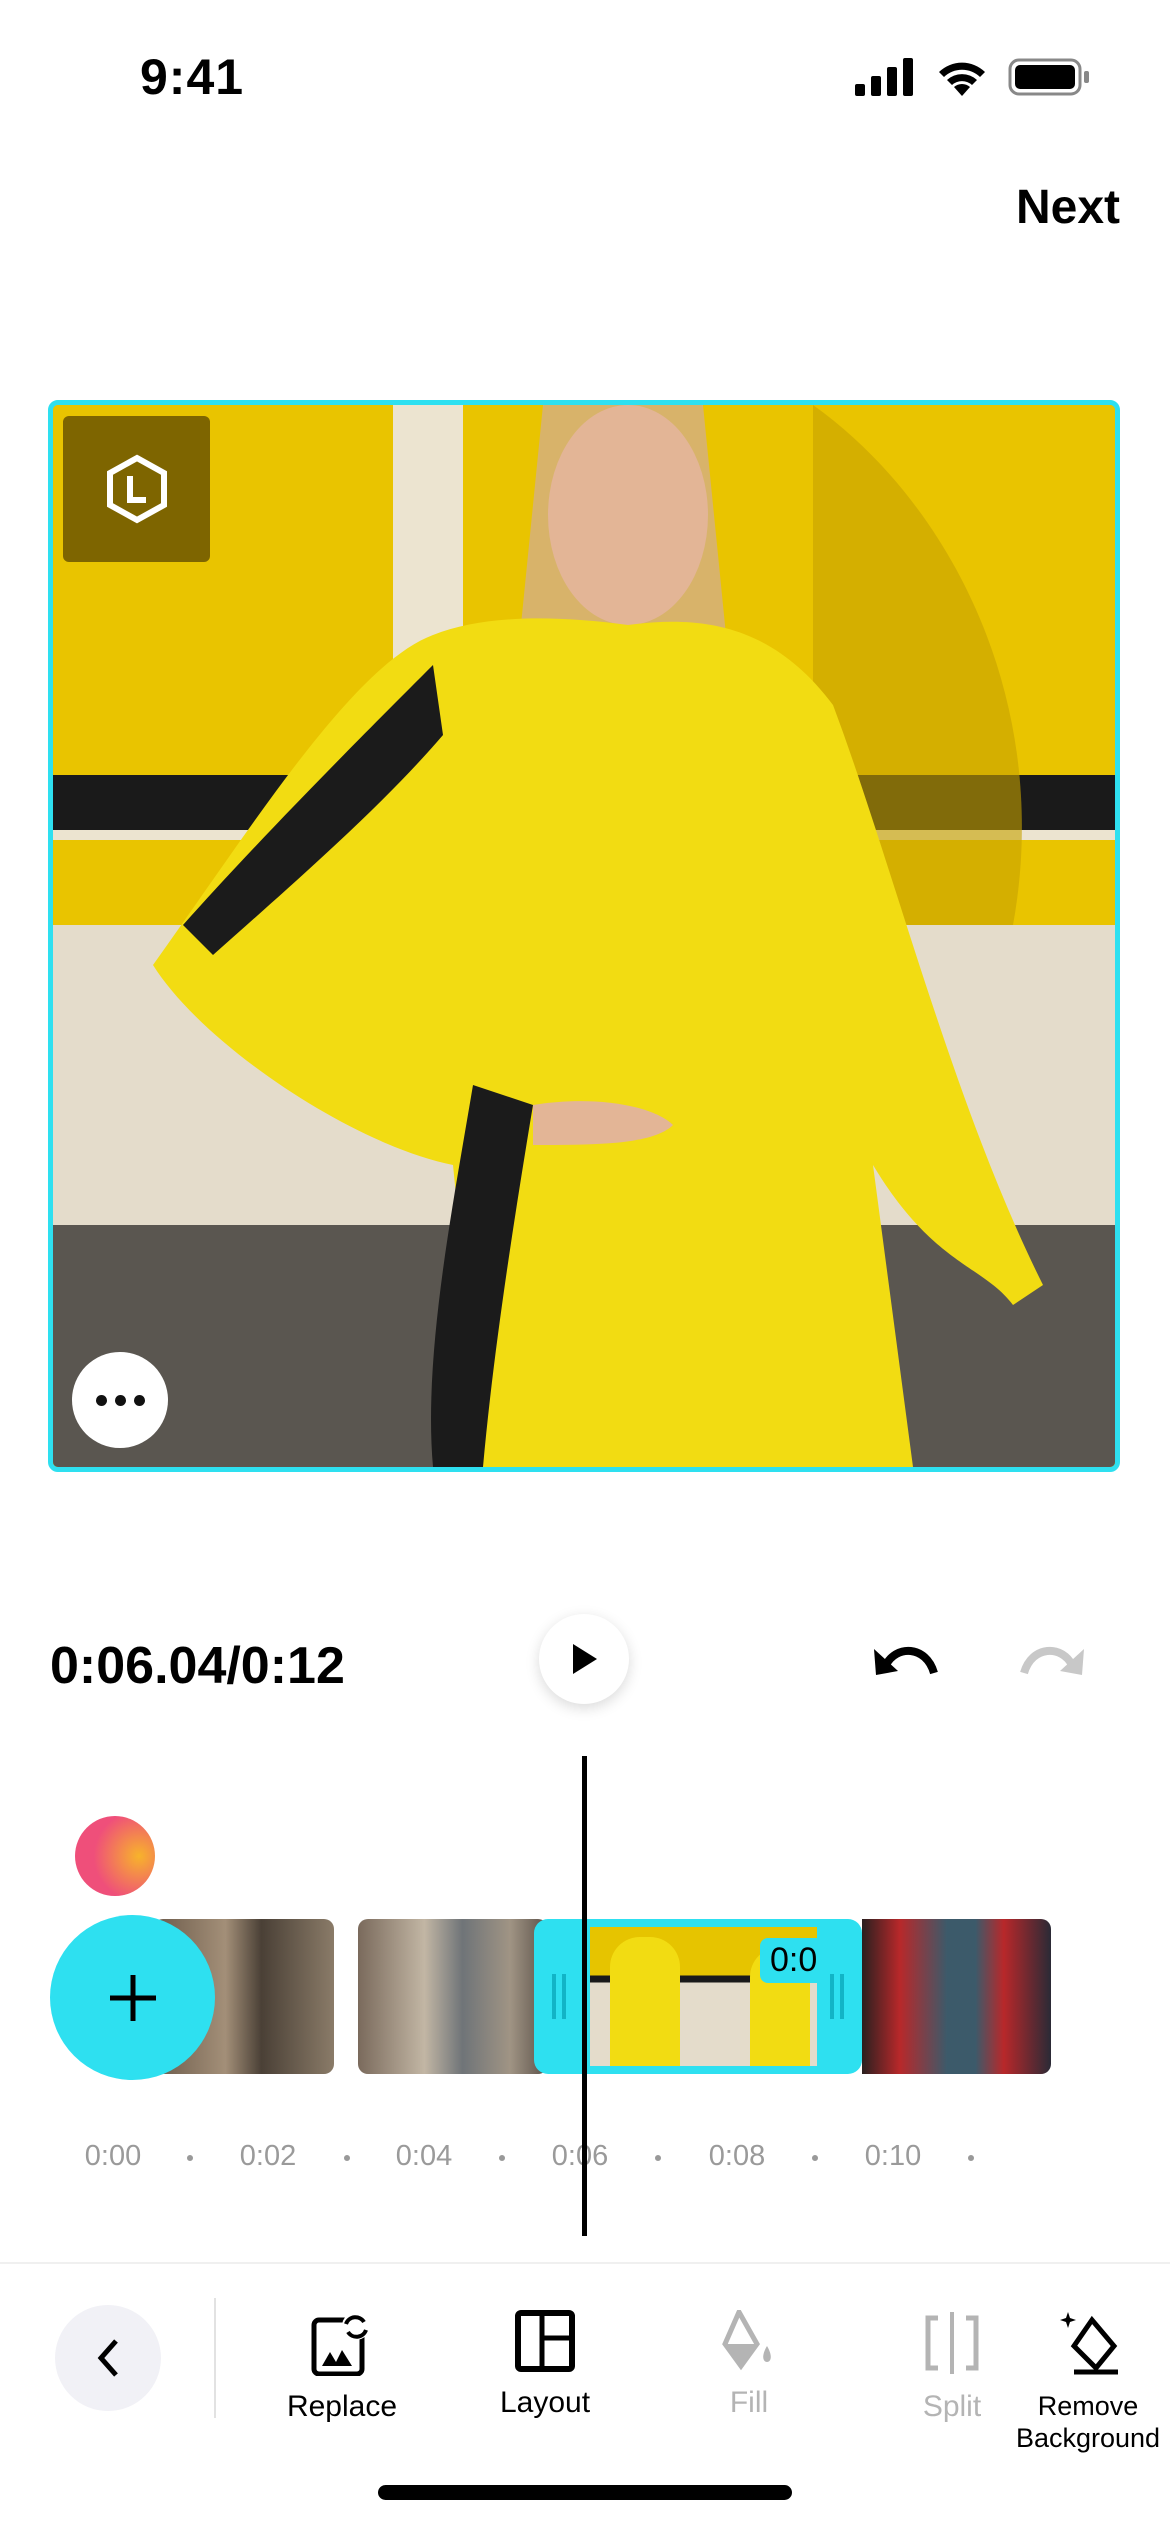  What do you see at coordinates (906, 1661) in the screenshot?
I see `undo-icon` at bounding box center [906, 1661].